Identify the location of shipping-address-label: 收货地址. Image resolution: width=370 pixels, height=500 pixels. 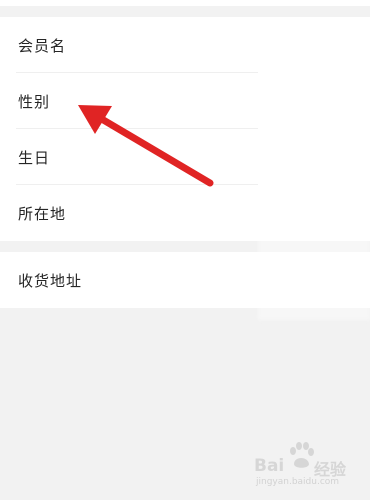
(50, 280).